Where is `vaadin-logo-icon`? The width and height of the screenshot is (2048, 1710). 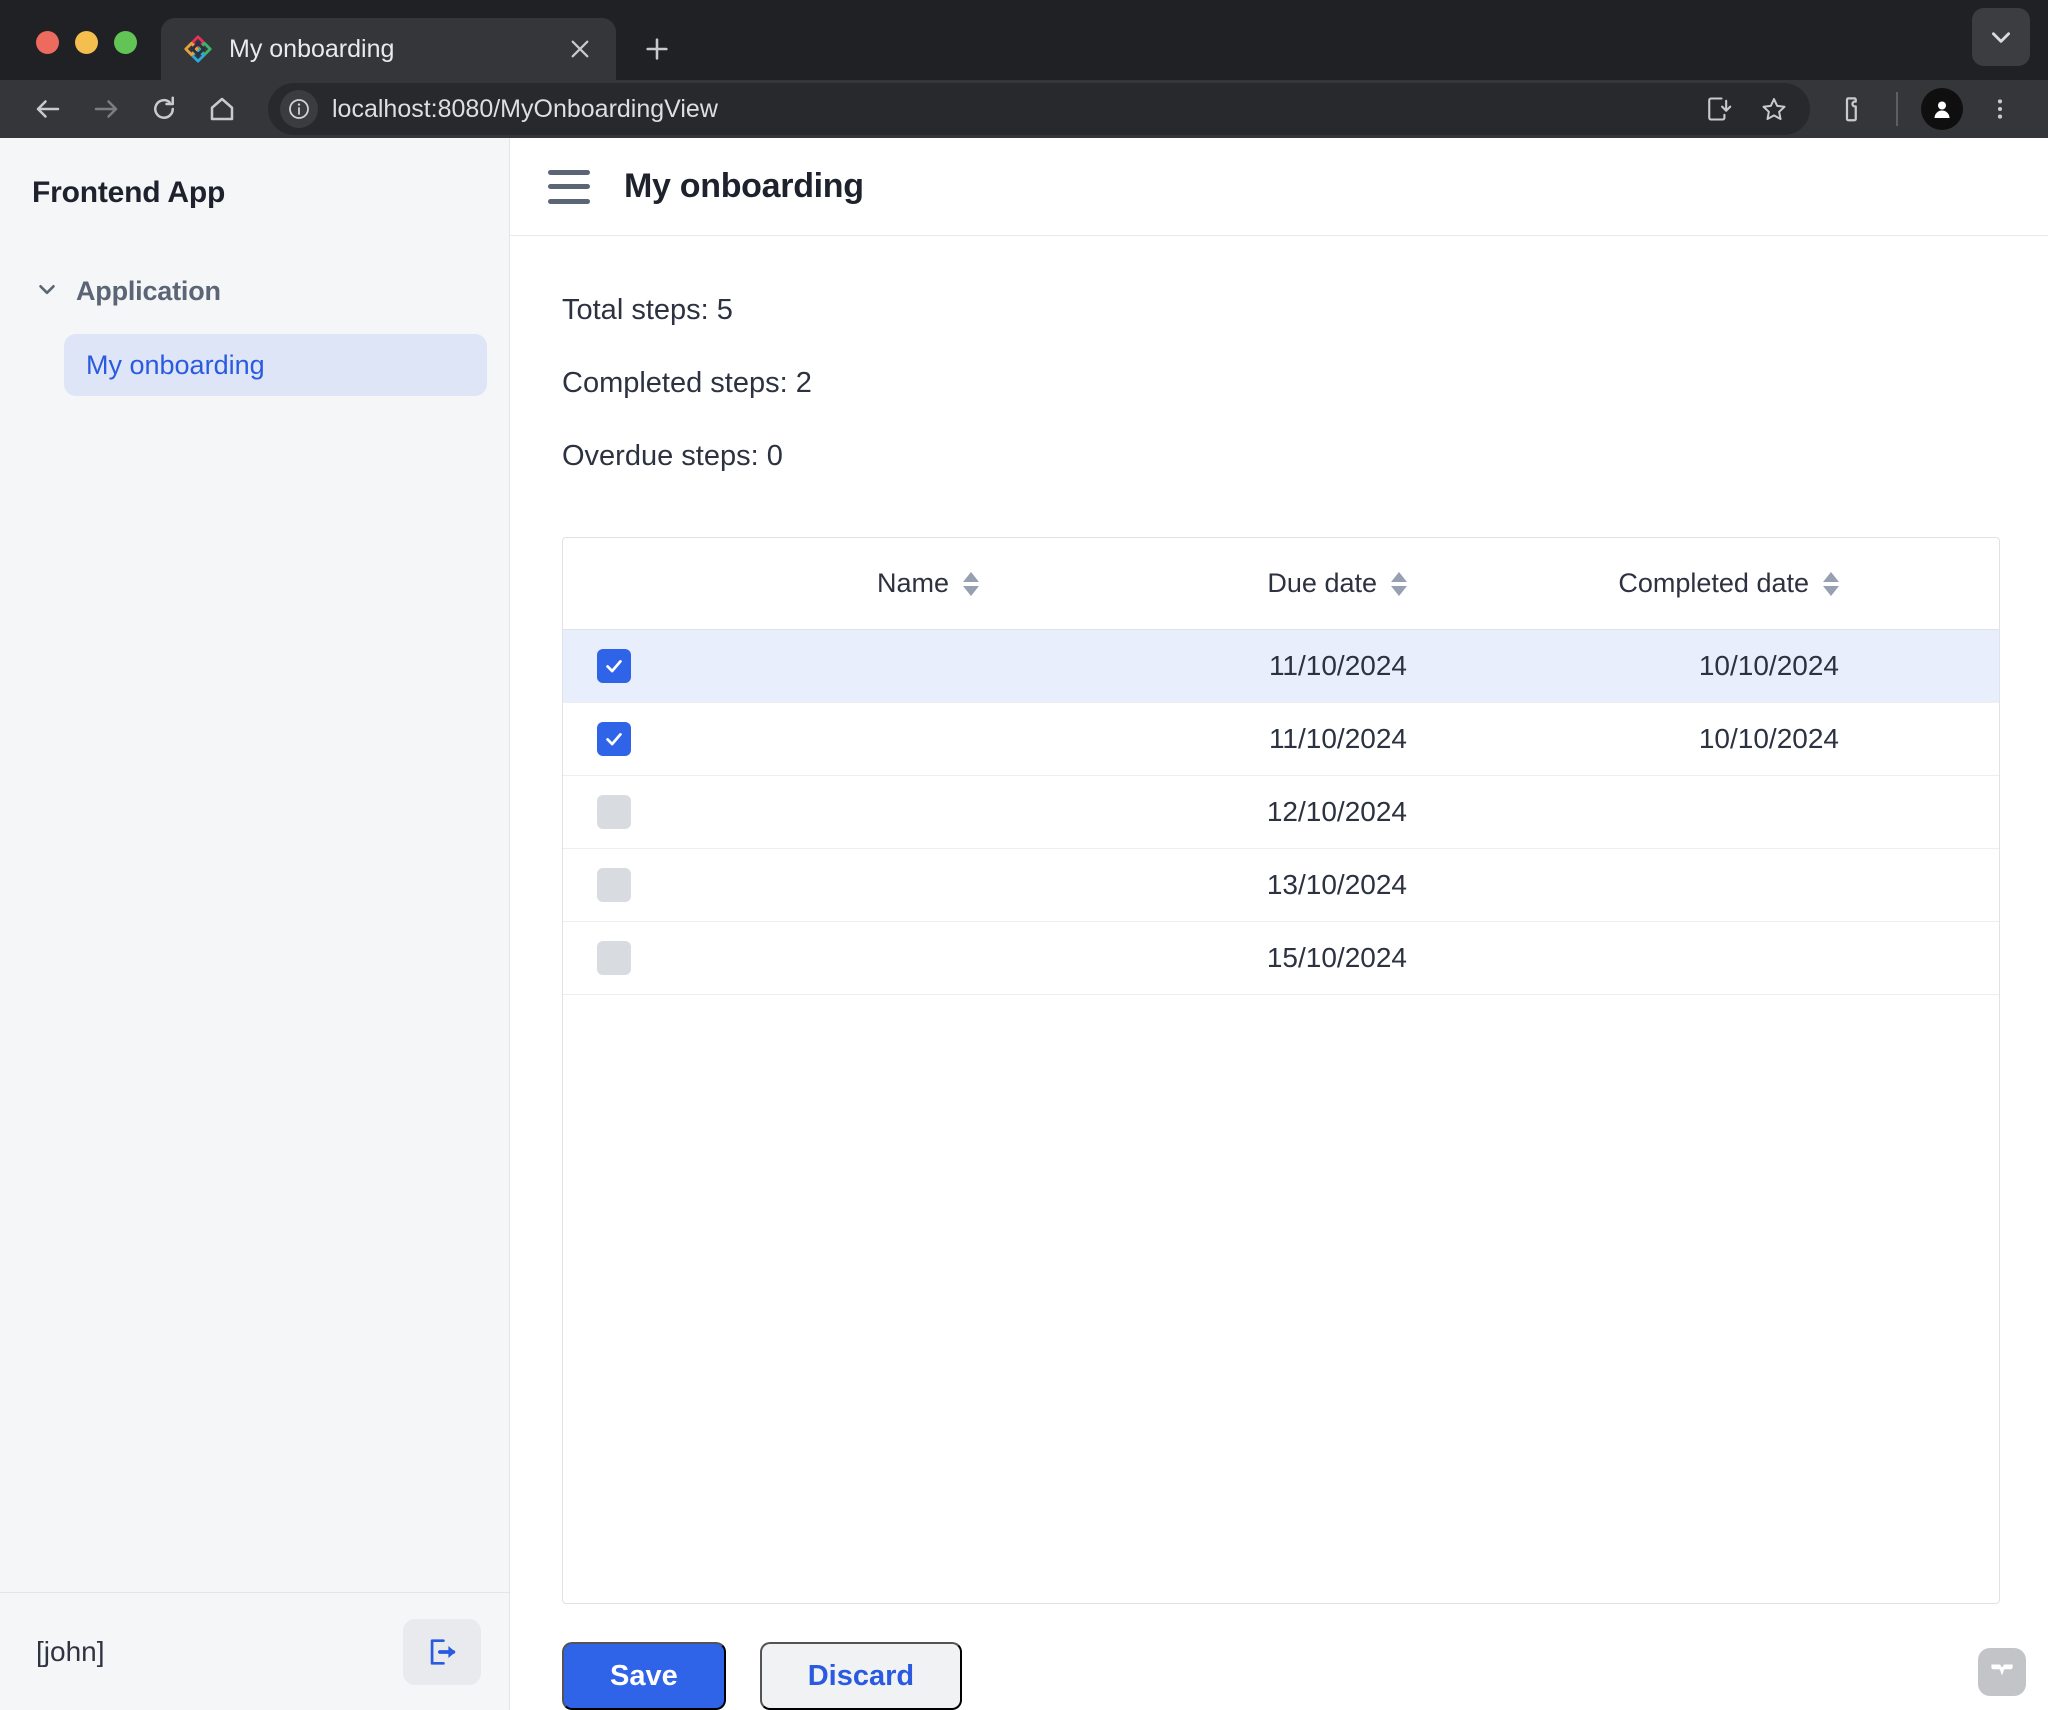 vaadin-logo-icon is located at coordinates (2002, 1672).